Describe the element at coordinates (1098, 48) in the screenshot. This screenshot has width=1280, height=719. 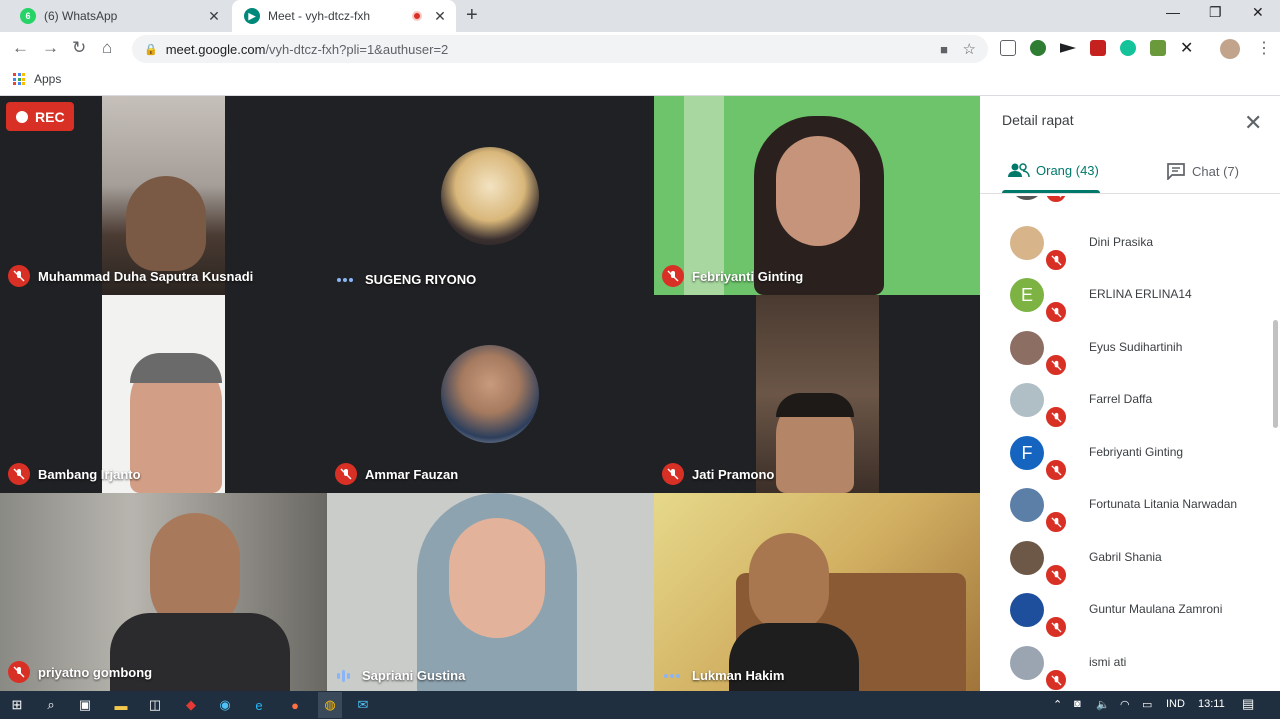
I see `extension-pdf-icon` at that location.